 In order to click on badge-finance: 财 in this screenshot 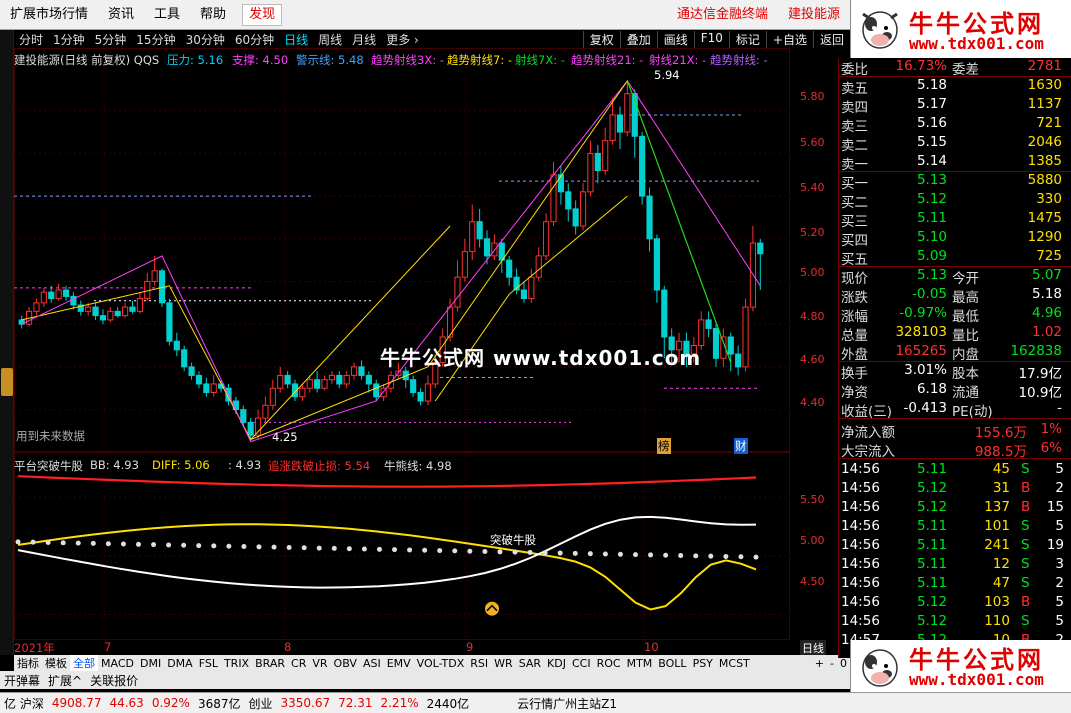, I will do `click(741, 446)`.